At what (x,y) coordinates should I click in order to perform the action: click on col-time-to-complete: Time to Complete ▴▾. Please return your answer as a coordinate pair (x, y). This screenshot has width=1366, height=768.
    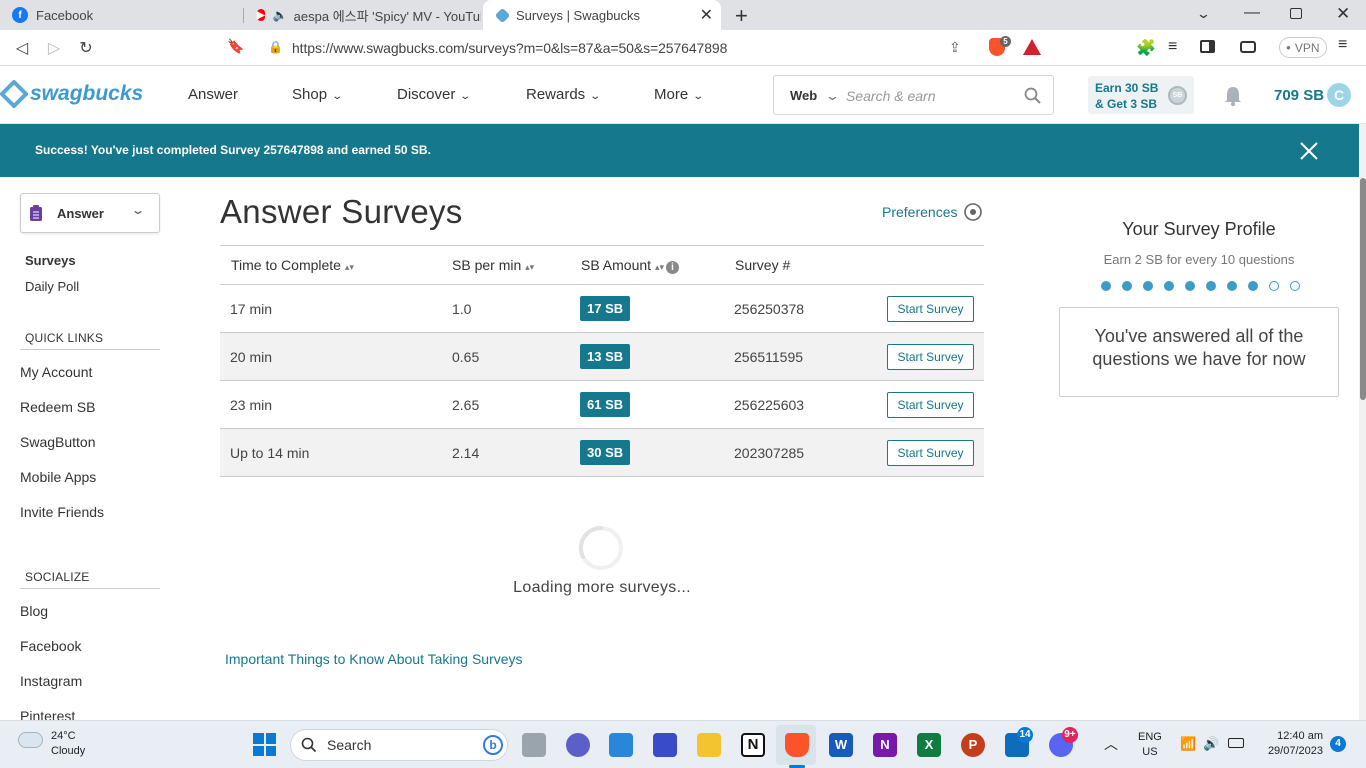
    Looking at the image, I should click on (292, 265).